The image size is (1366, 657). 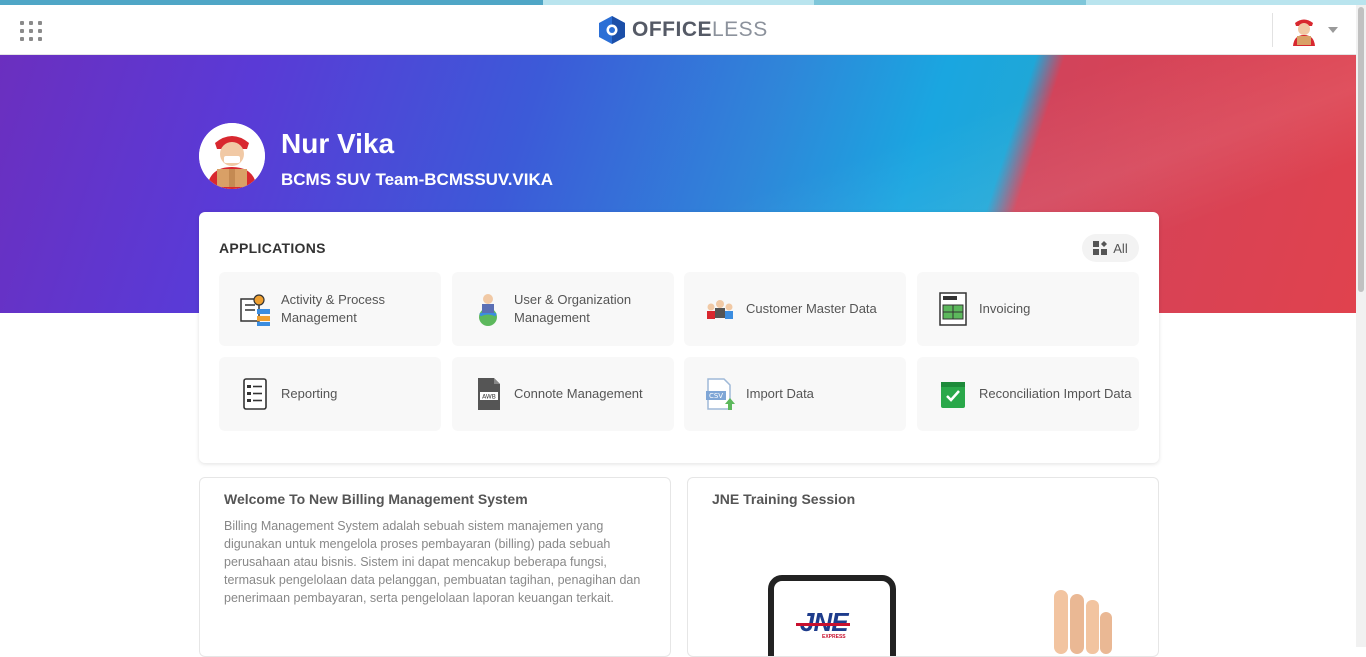 I want to click on brand-light: LESS, so click(x=740, y=29).